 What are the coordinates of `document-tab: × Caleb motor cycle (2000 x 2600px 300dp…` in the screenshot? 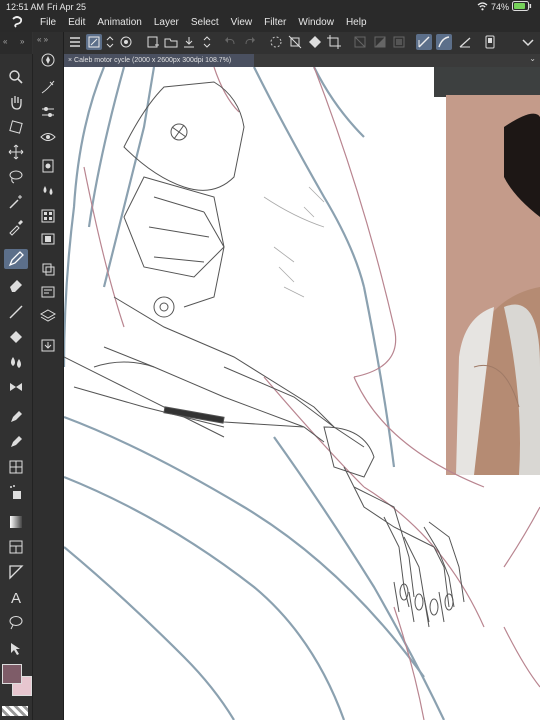 It's located at (159, 60).